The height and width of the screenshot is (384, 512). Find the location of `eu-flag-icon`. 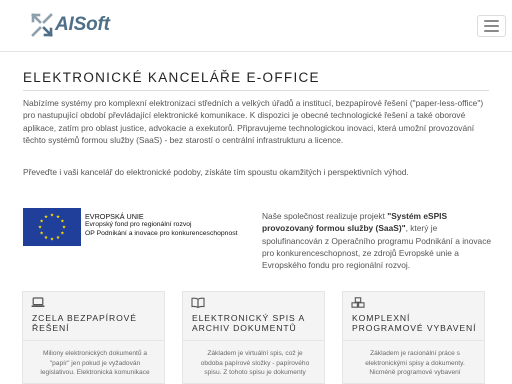

eu-flag-icon is located at coordinates (52, 227).